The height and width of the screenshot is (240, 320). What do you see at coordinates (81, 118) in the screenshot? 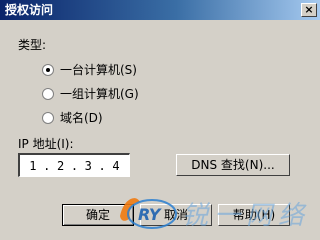
I see `radio-domain-name-label: 域名(D)` at bounding box center [81, 118].